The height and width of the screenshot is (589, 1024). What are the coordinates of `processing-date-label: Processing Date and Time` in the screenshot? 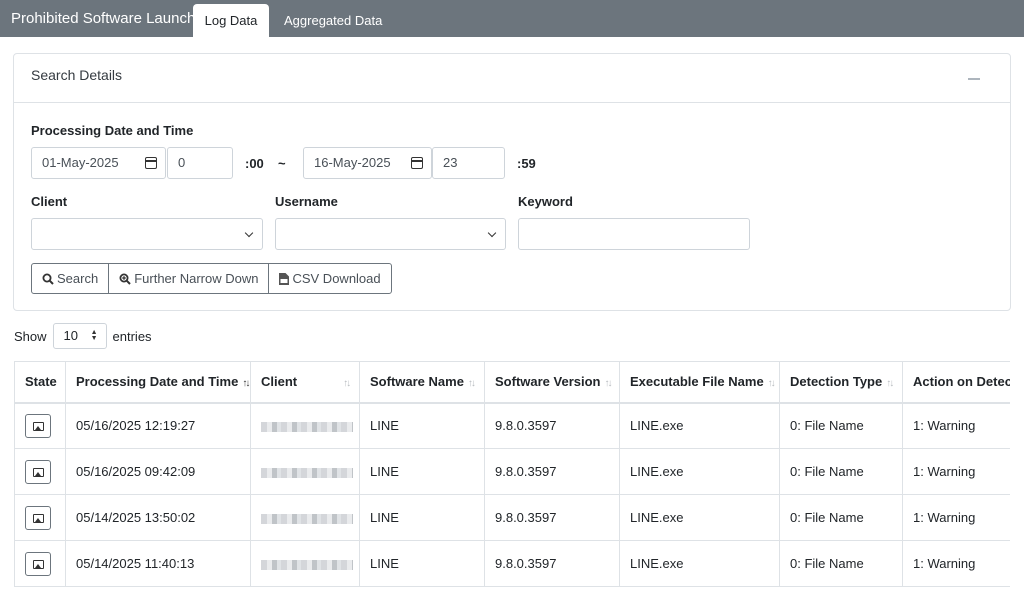 It's located at (112, 130).